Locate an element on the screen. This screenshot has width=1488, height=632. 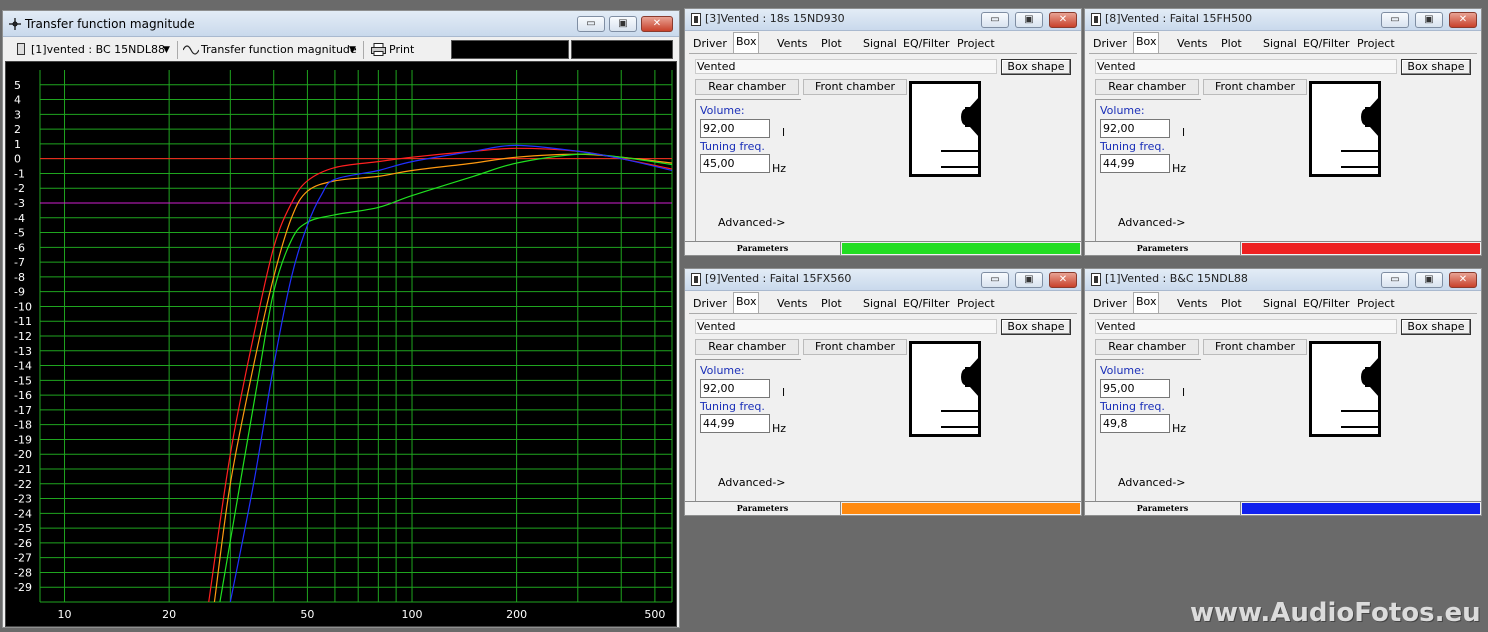
y-tick-label: -5 is located at coordinates (19, 233).